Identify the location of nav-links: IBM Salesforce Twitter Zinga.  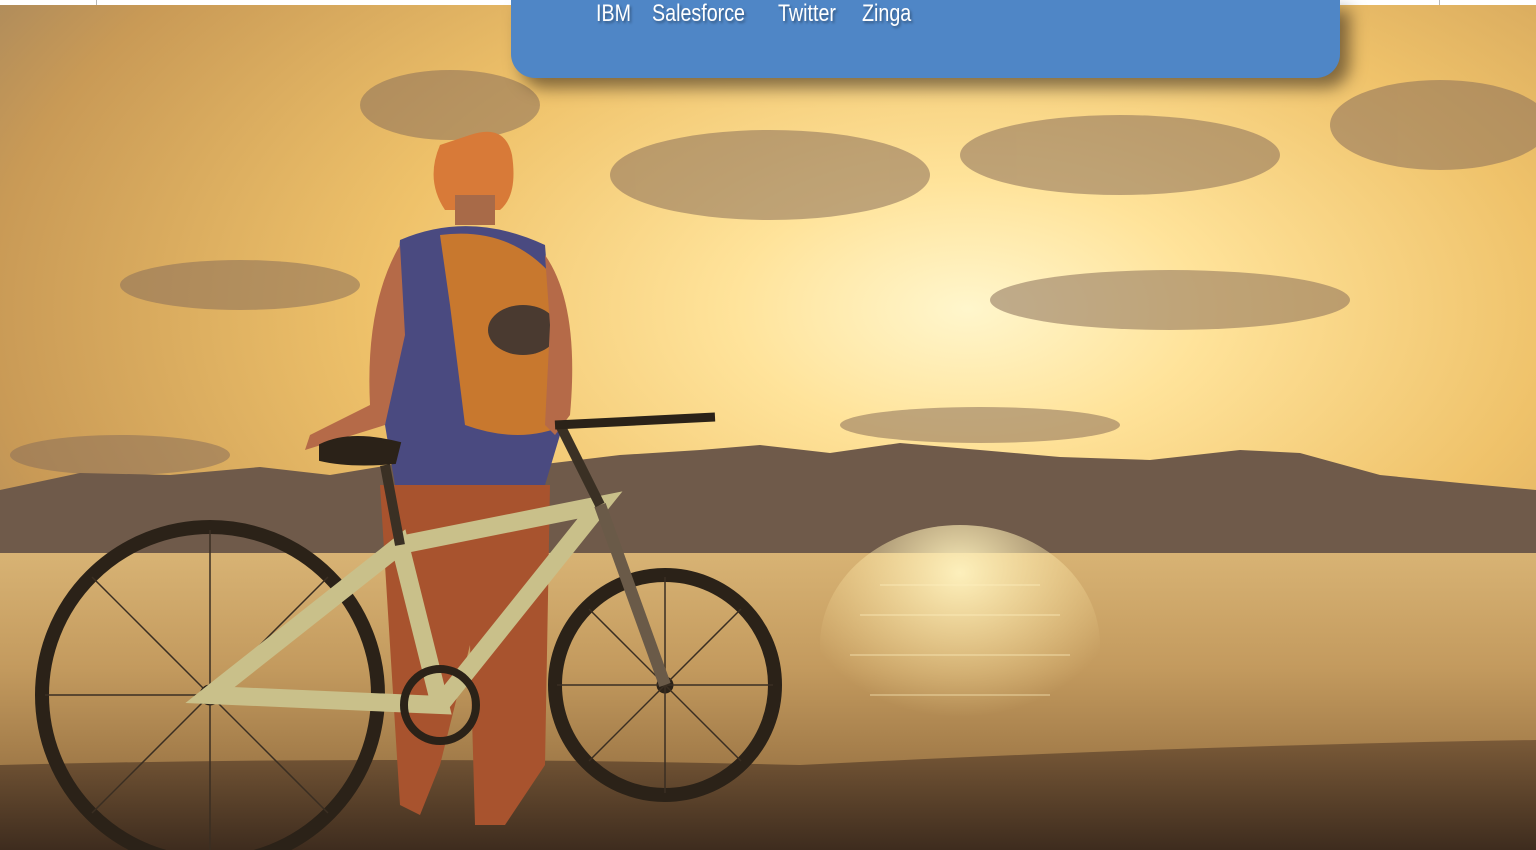
(754, 15).